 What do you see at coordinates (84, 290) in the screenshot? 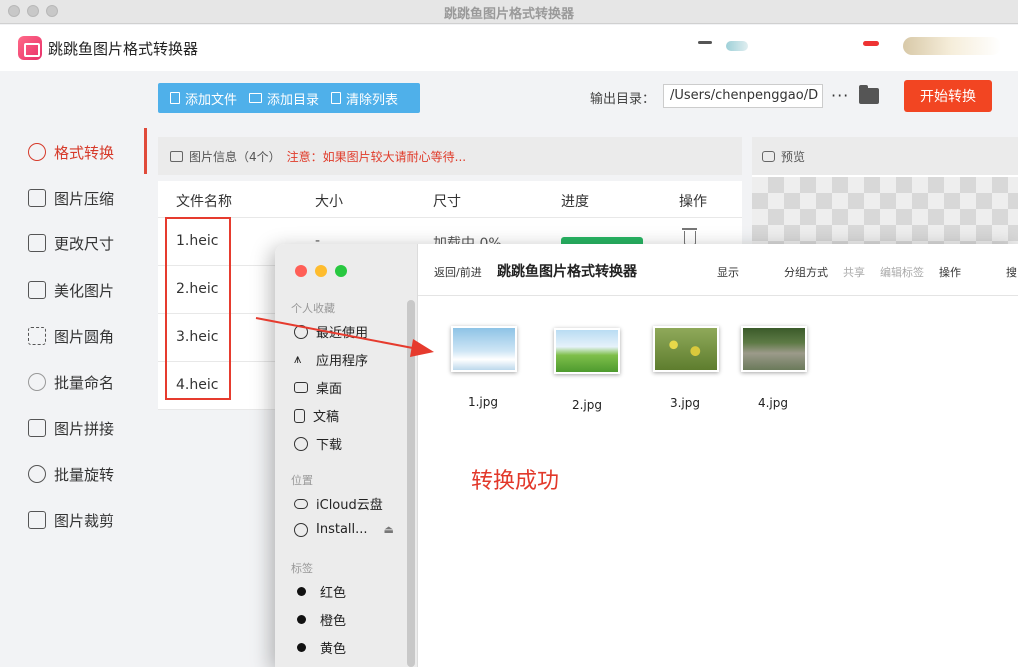
I see `sidebar-item-label: 美化图片` at bounding box center [84, 290].